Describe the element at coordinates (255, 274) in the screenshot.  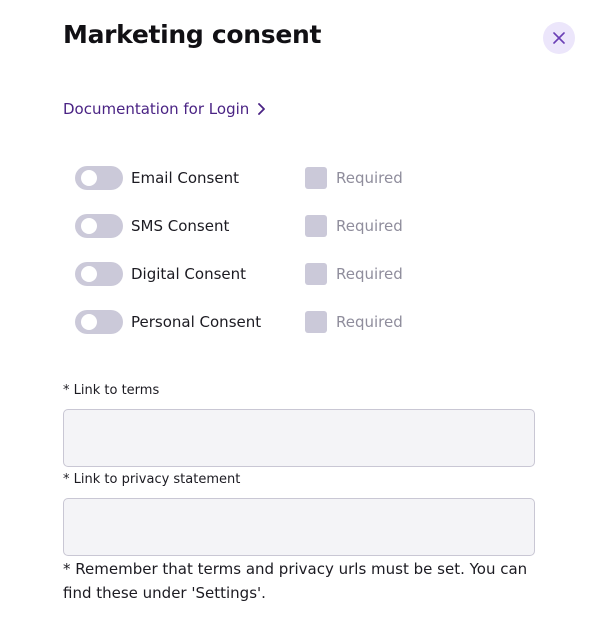
I see `consent-row-digital: Digital Consent Required` at that location.